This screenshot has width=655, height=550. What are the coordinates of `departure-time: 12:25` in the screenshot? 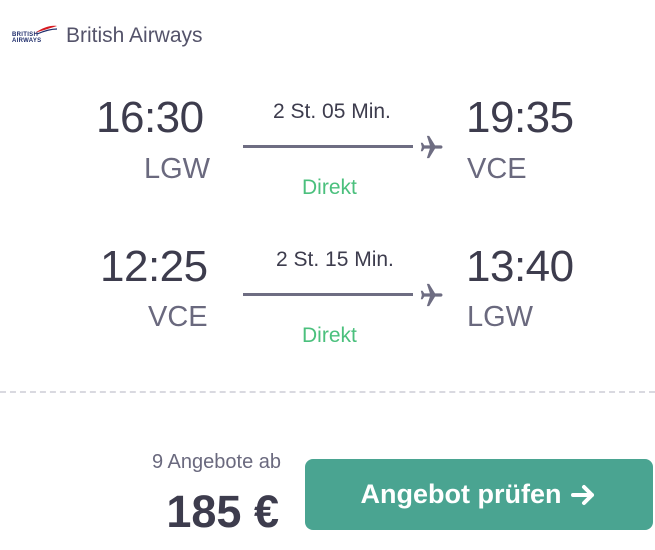 It's located at (154, 266).